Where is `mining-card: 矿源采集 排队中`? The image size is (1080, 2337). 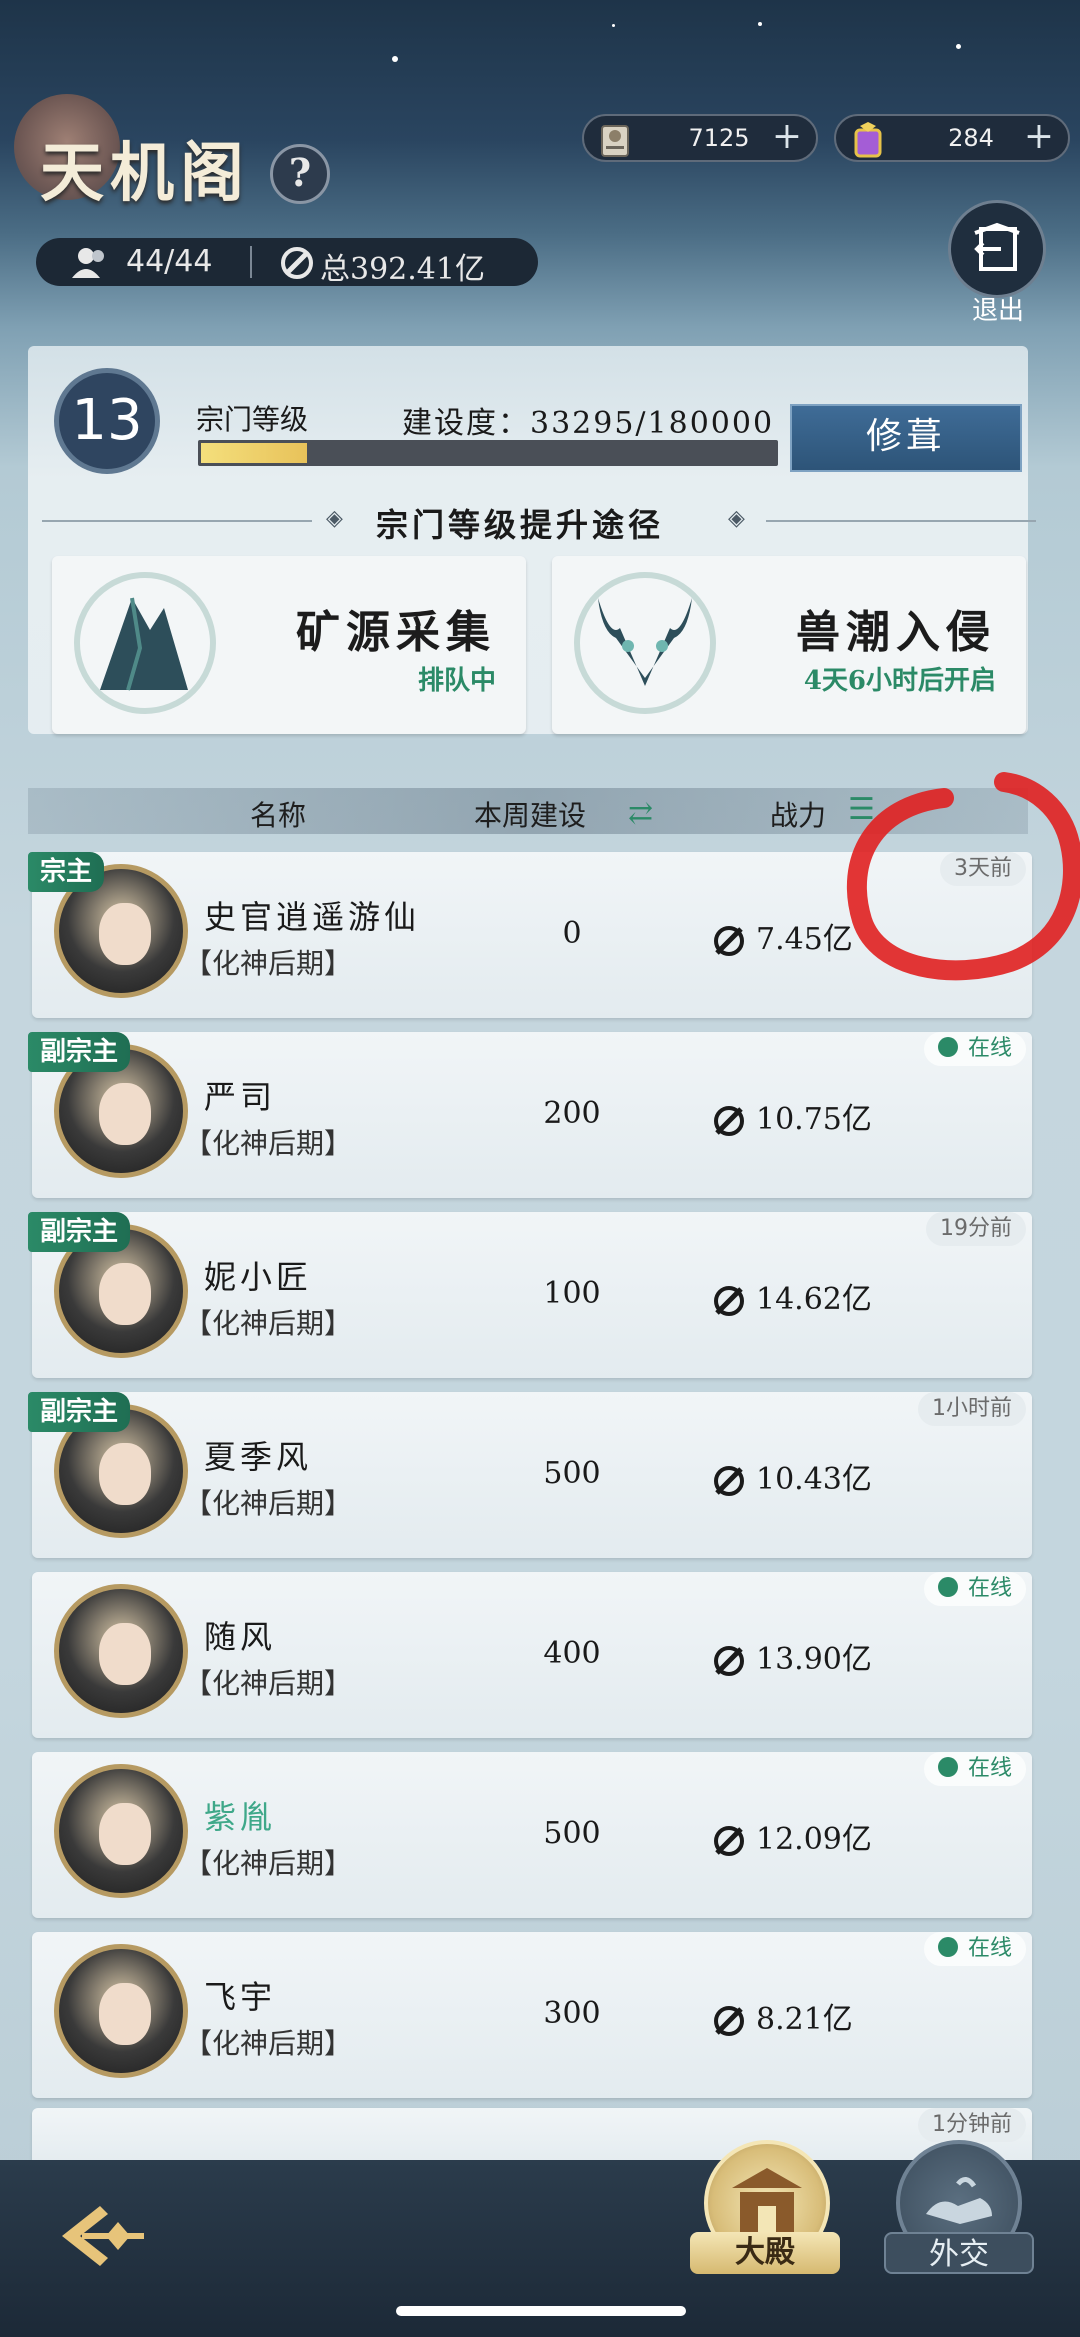
mining-card: 矿源采集 排队中 is located at coordinates (289, 645).